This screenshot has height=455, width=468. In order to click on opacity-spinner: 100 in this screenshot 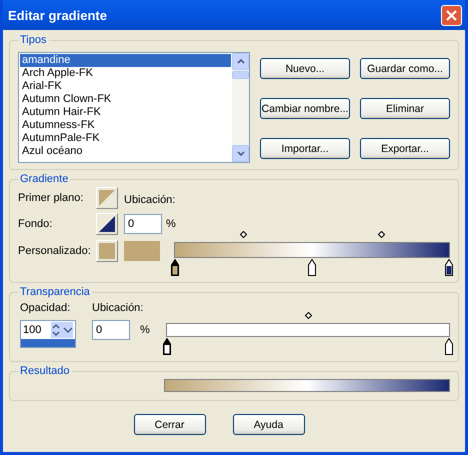, I will do `click(48, 334)`.